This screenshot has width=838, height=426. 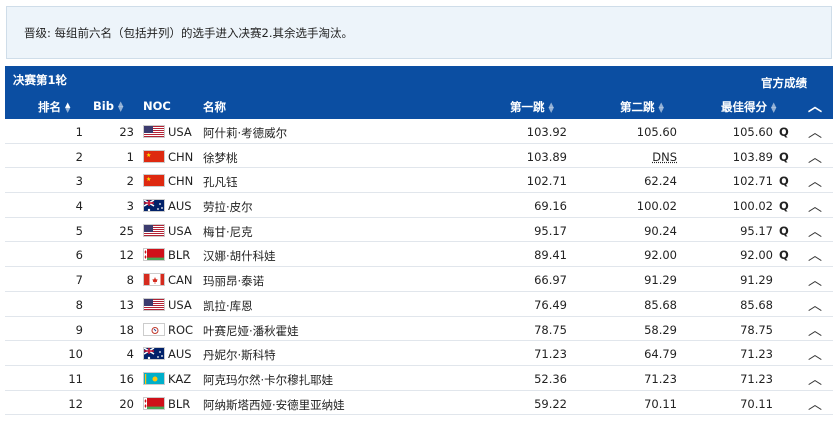 What do you see at coordinates (126, 230) in the screenshot?
I see `bib-cell: 25` at bounding box center [126, 230].